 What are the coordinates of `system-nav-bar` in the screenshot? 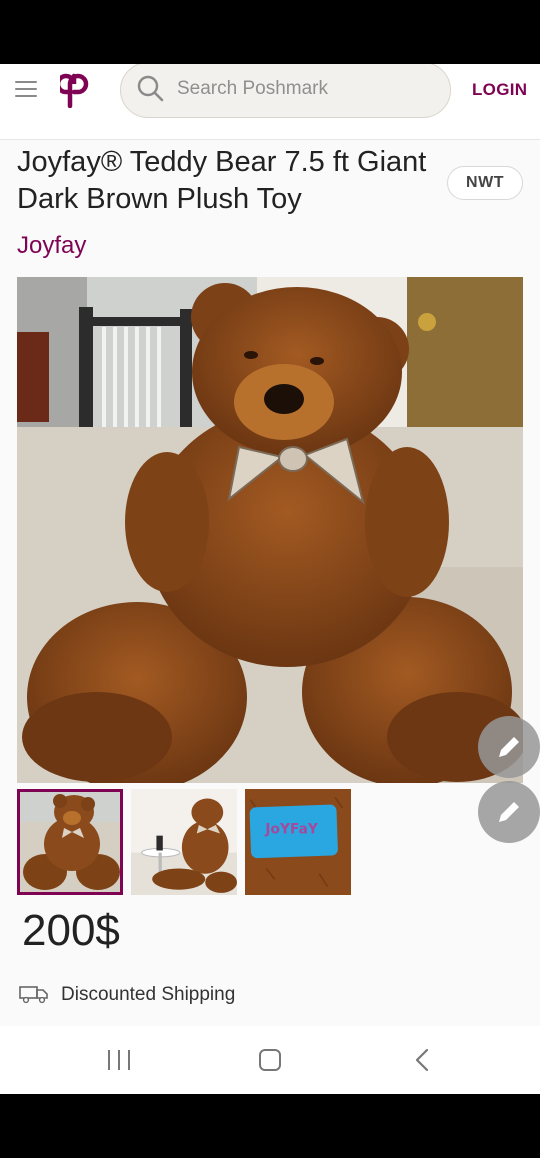 It's located at (270, 1060).